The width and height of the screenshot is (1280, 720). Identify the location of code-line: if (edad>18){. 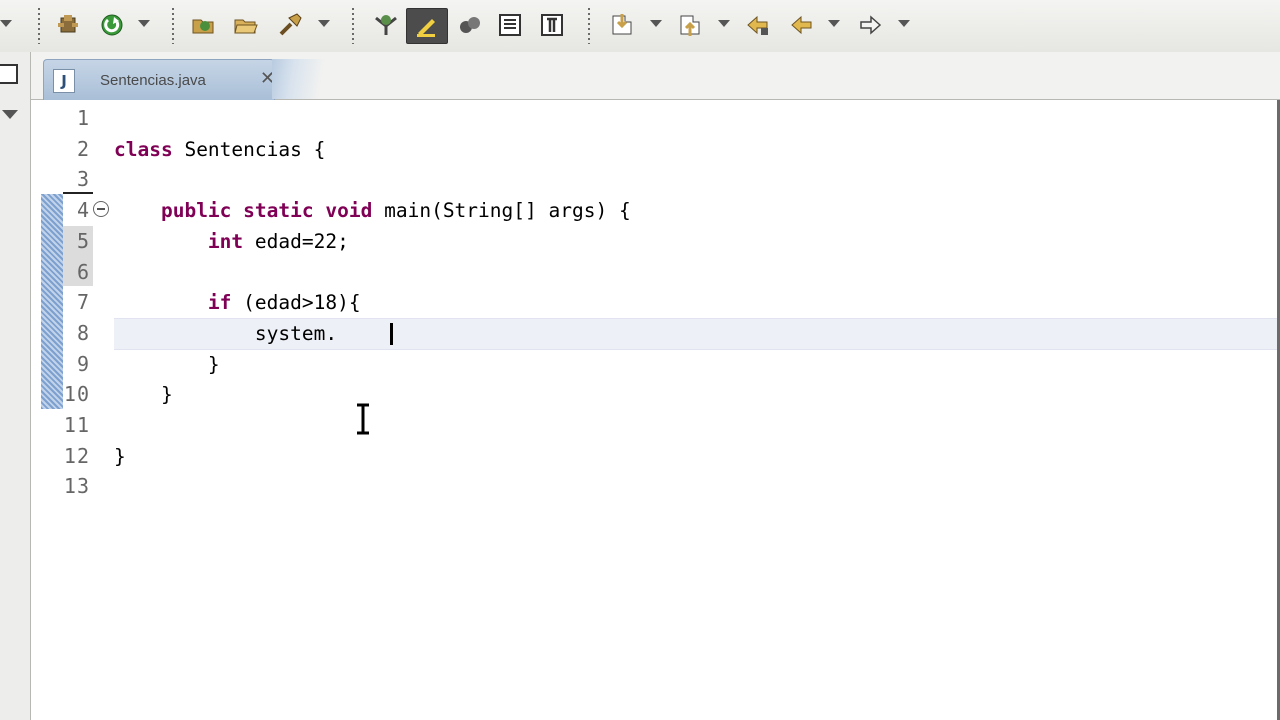
(237, 302).